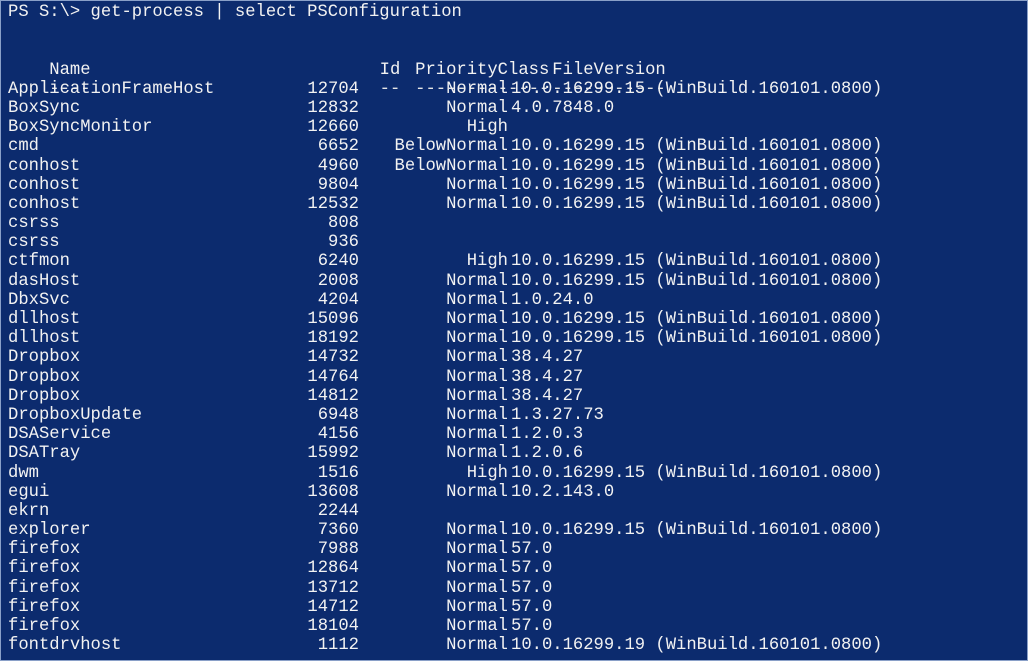  Describe the element at coordinates (111, 89) in the screenshot. I see `process-name: ApplicationFrameHost` at that location.